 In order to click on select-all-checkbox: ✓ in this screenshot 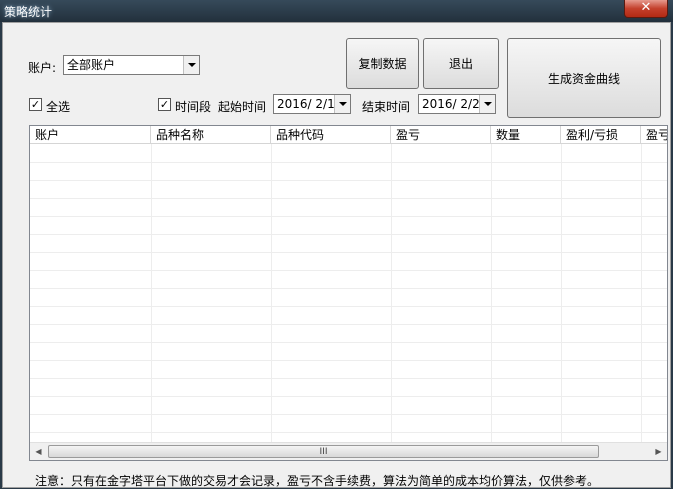, I will do `click(35, 104)`.